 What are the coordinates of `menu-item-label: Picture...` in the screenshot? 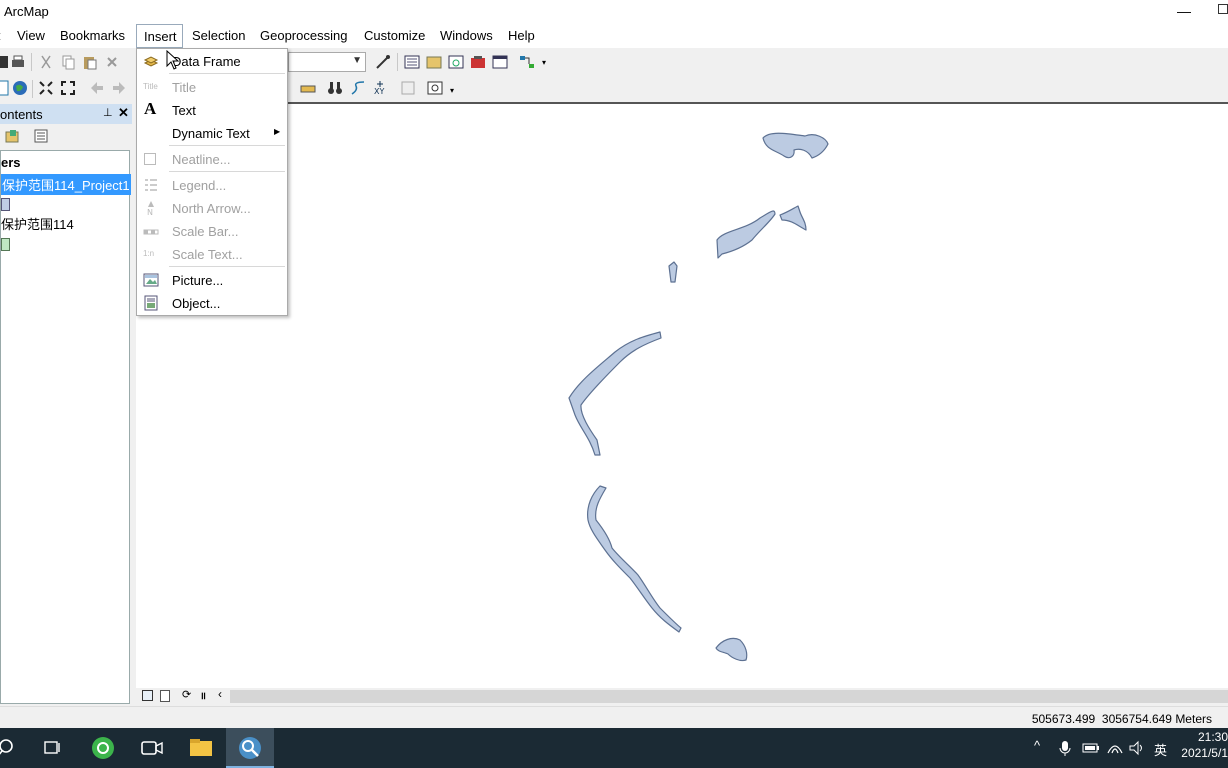 It's located at (198, 280).